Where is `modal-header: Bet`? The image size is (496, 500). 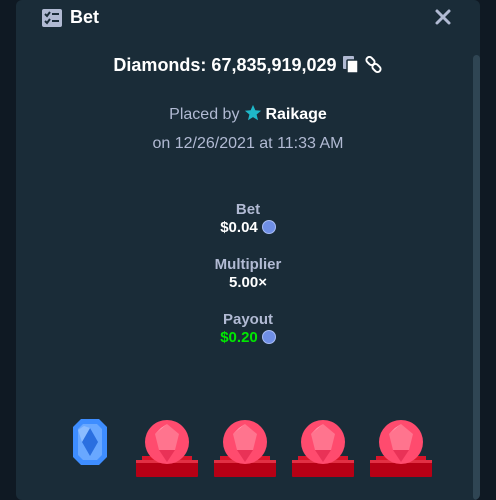 modal-header: Bet is located at coordinates (248, 18).